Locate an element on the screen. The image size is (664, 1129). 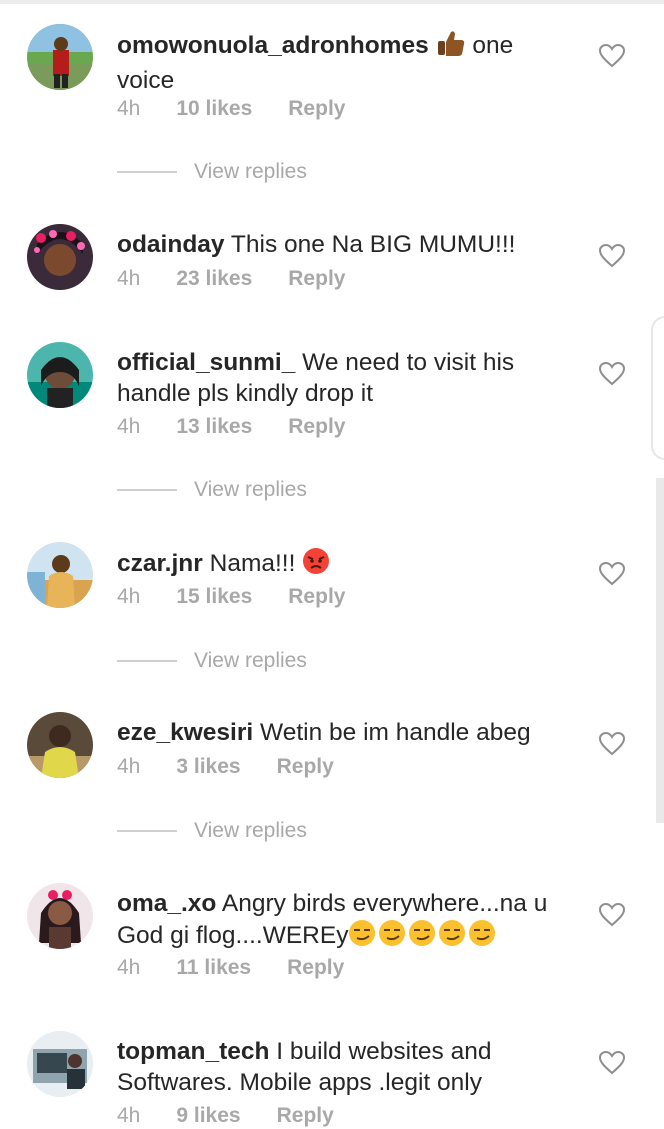
likes-count: 11 likes is located at coordinates (213, 968).